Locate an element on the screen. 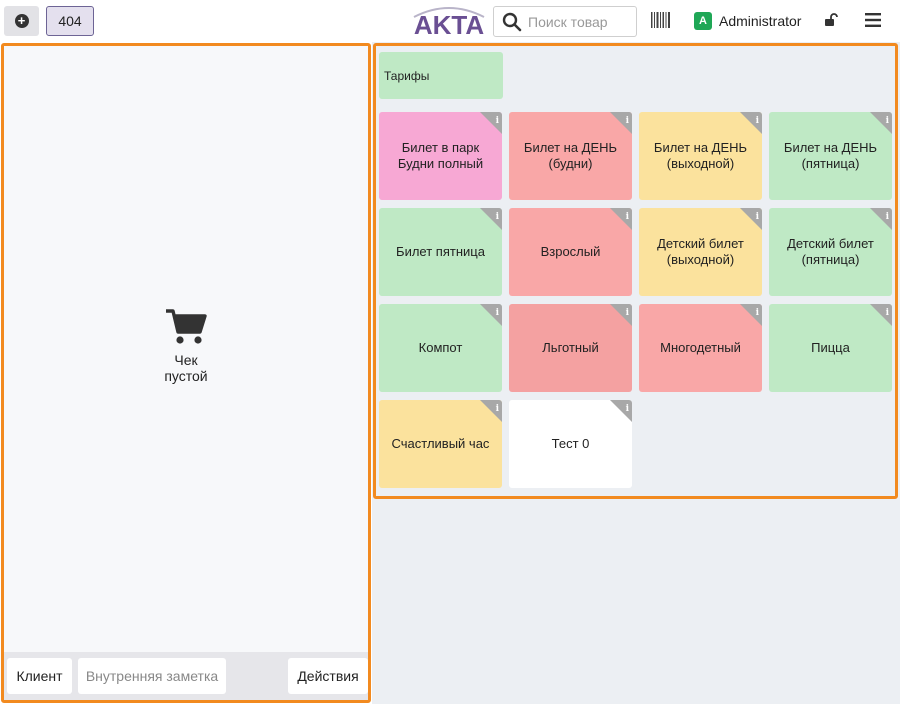  product-tile: Льготный i is located at coordinates (570, 348).